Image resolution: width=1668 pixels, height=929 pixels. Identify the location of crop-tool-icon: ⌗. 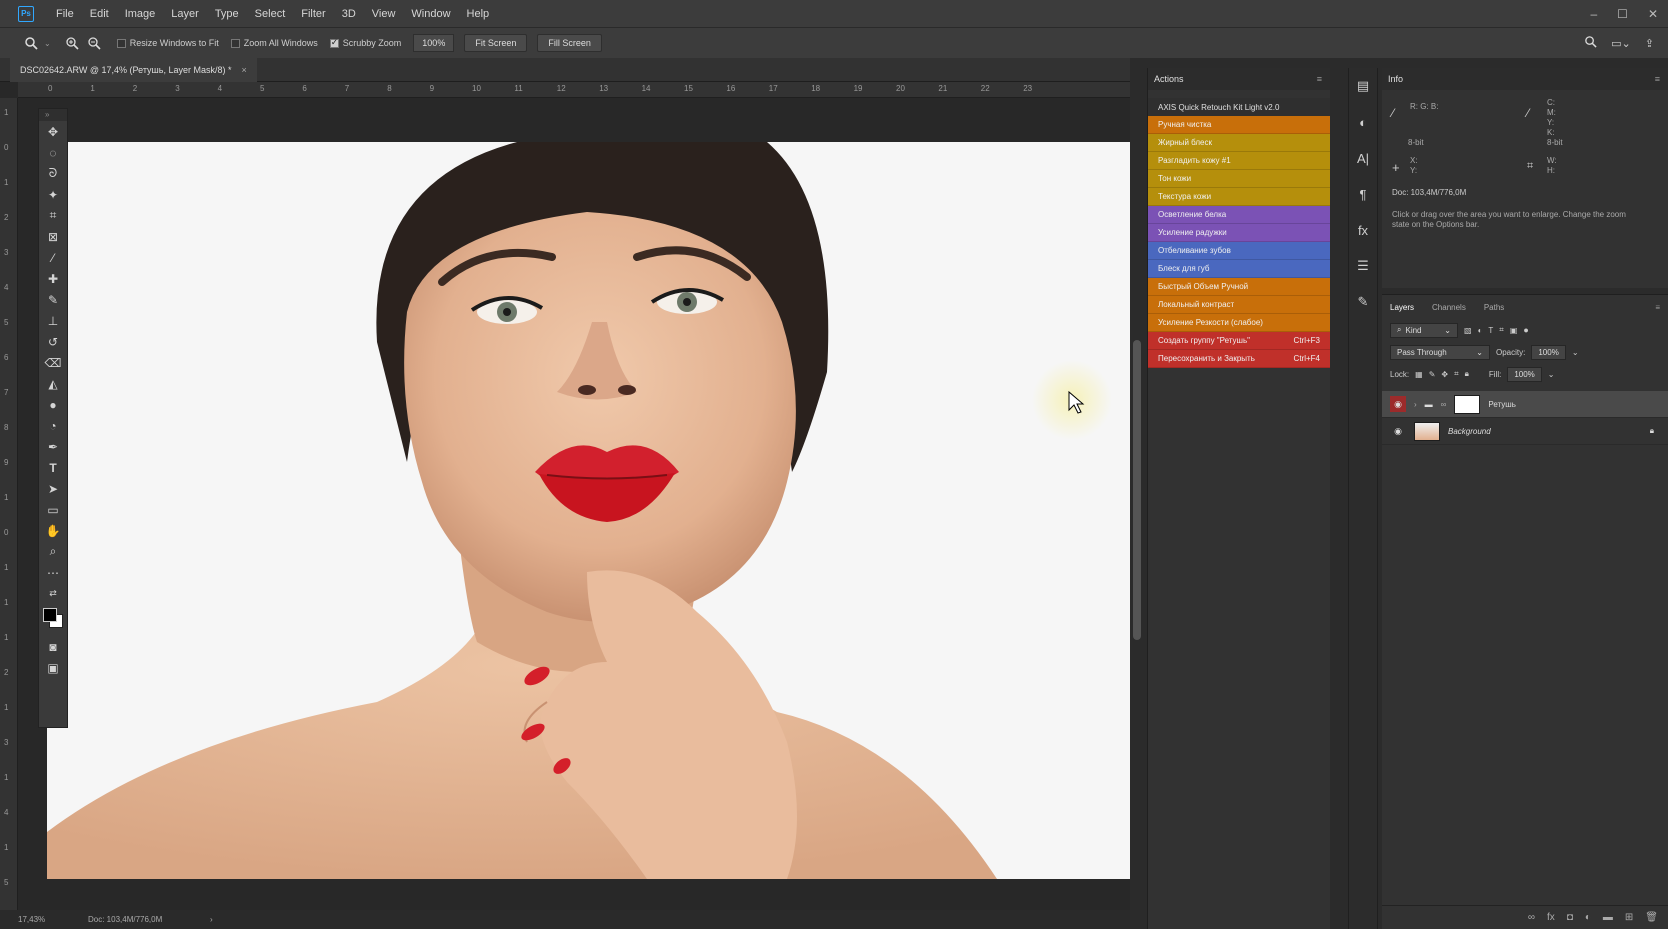
(53, 215).